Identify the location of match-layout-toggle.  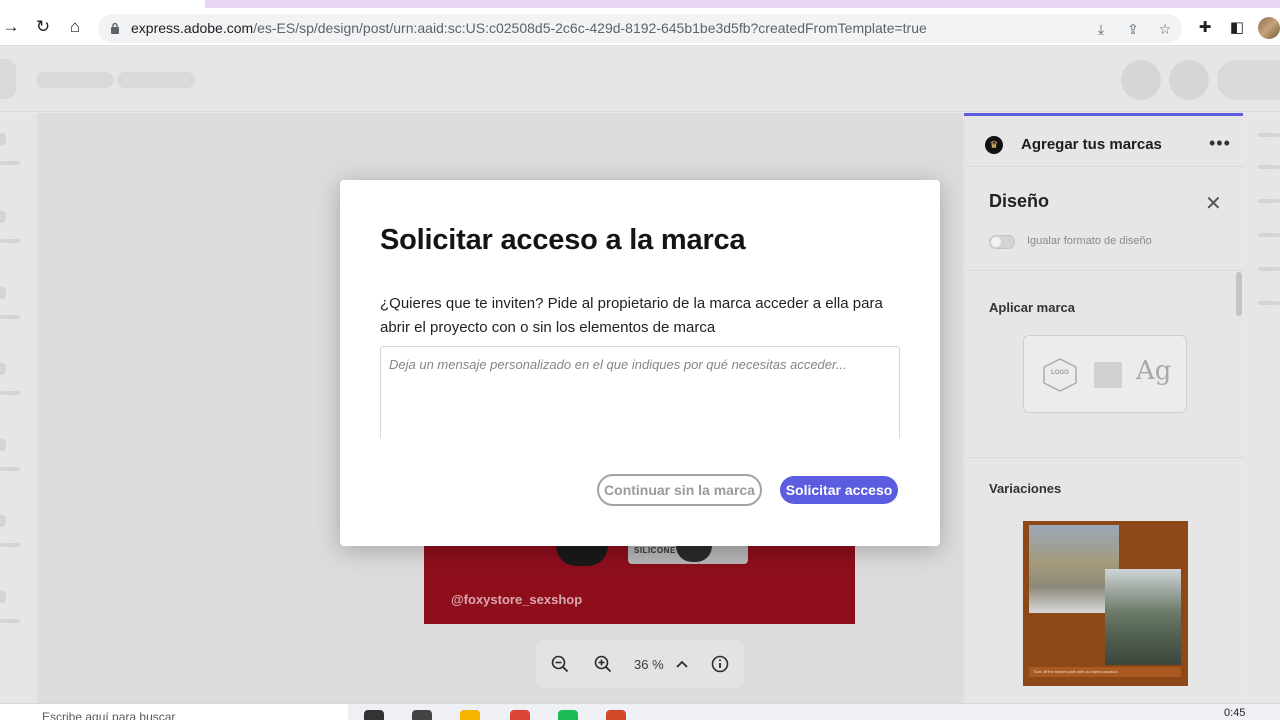
(1002, 242).